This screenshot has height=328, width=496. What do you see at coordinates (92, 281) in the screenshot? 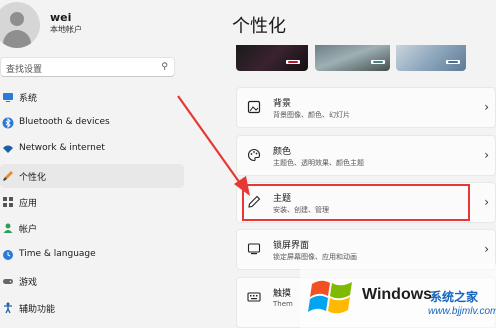
I see `sidebar-item-gaming: 游戏` at bounding box center [92, 281].